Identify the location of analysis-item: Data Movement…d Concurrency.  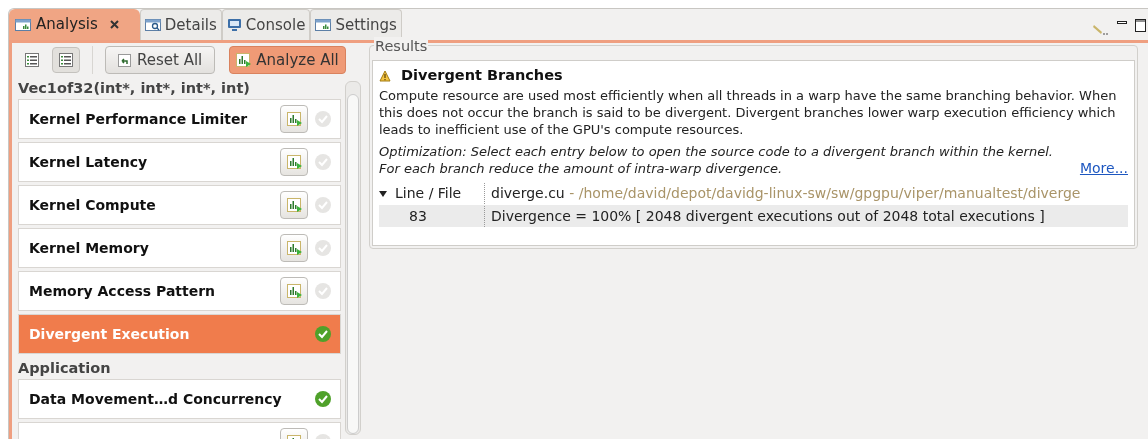
(179, 399).